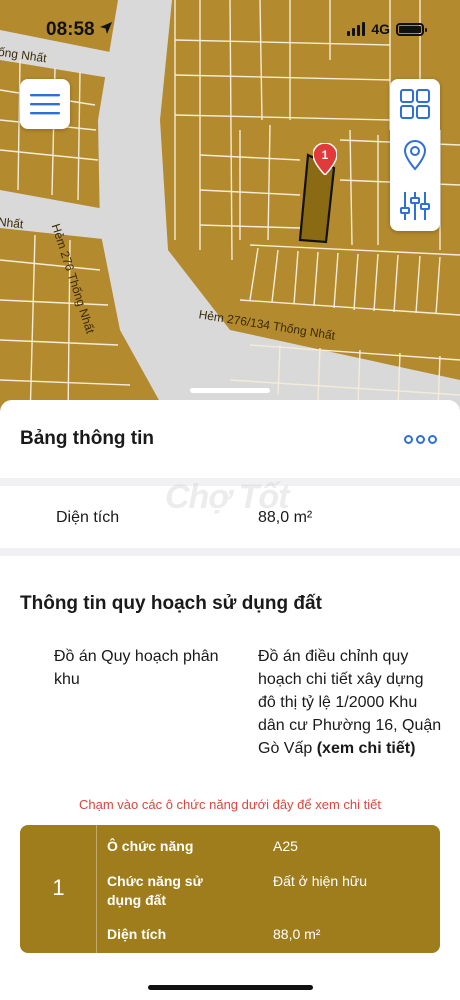  I want to click on status-indicators: 4G, so click(387, 29).